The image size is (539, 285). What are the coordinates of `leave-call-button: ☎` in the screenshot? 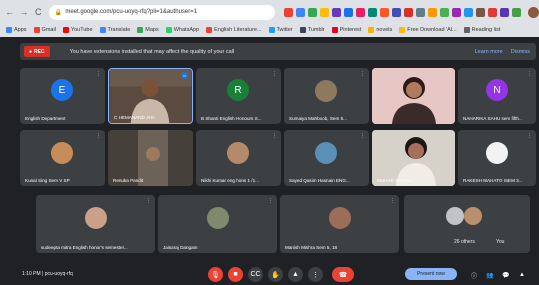 It's located at (343, 274).